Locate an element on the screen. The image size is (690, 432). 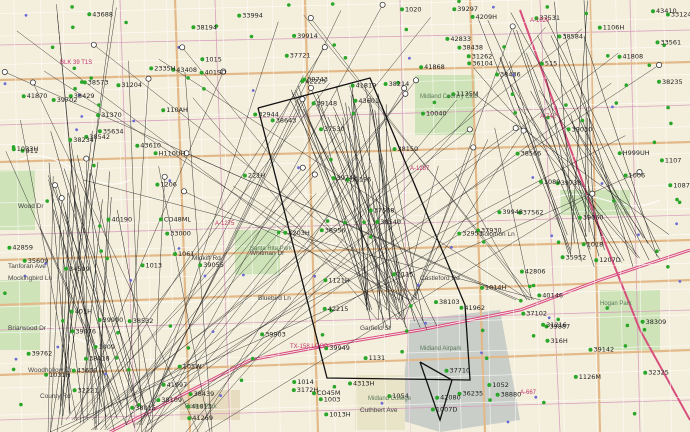
well-label: 1013 is located at coordinates (154, 265).